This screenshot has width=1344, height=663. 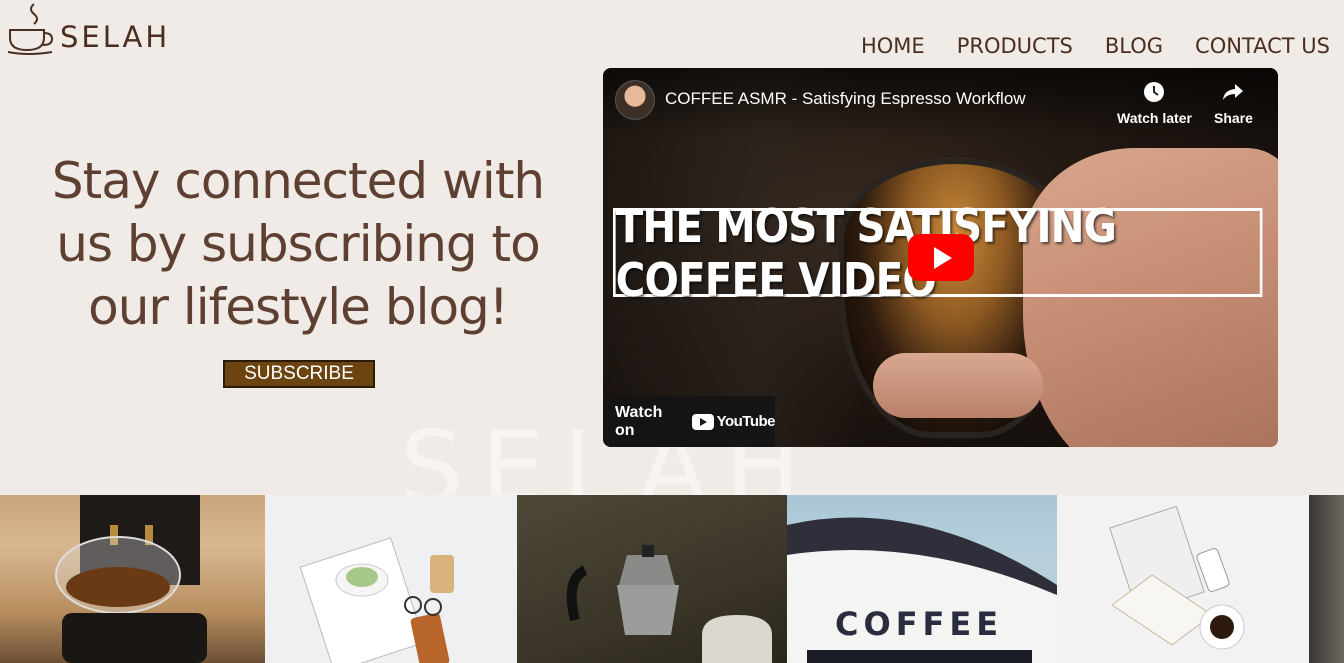 What do you see at coordinates (299, 374) in the screenshot?
I see `subscribe-button: SUBSCRIBE` at bounding box center [299, 374].